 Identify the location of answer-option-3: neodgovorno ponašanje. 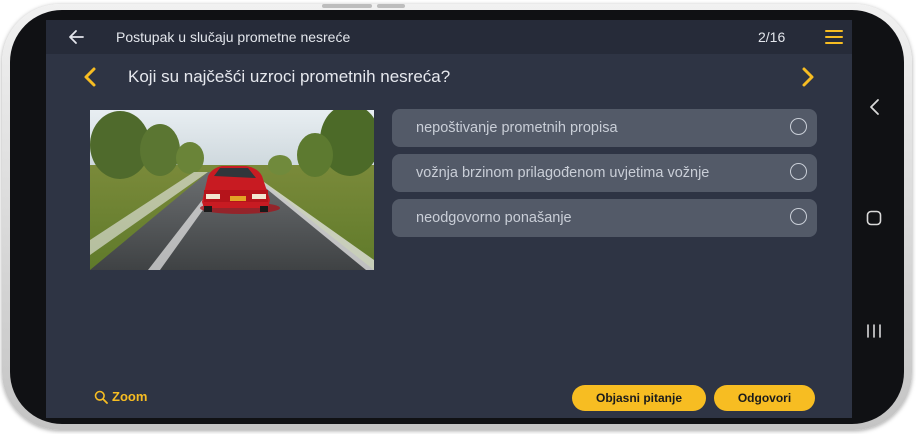
(604, 218).